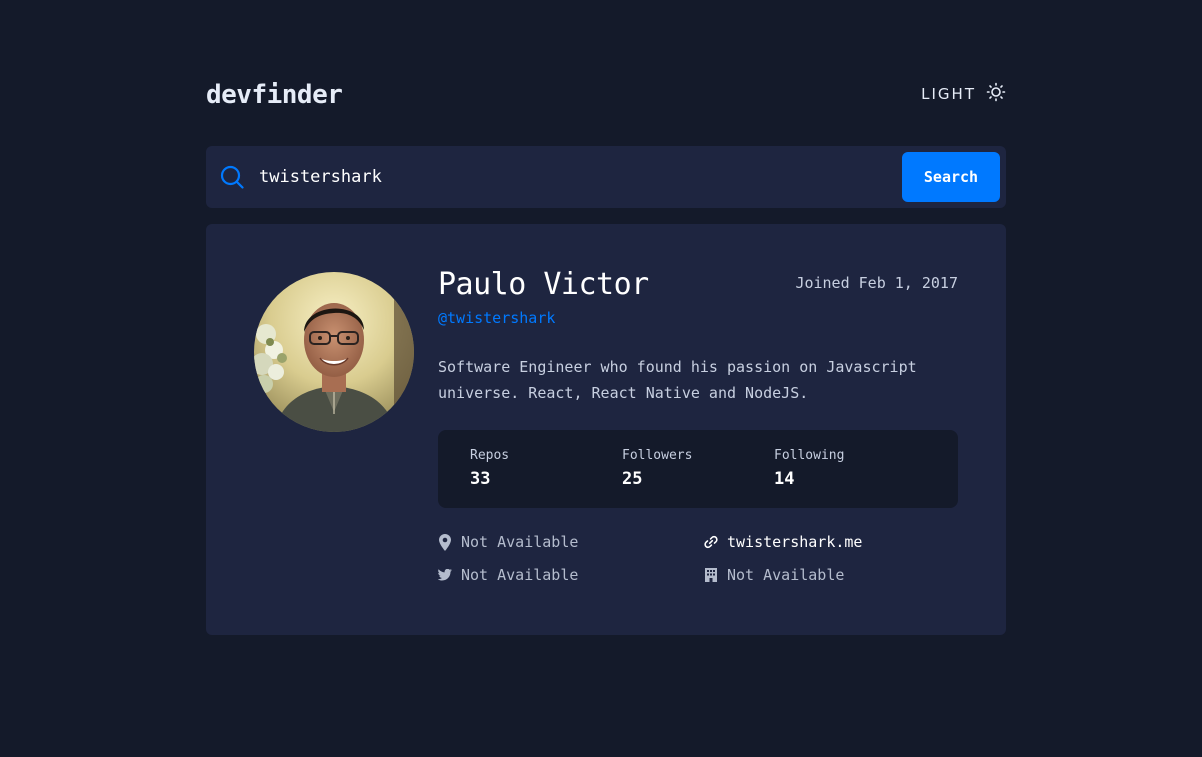 The height and width of the screenshot is (757, 1202). I want to click on website-item: twistershark.me, so click(783, 542).